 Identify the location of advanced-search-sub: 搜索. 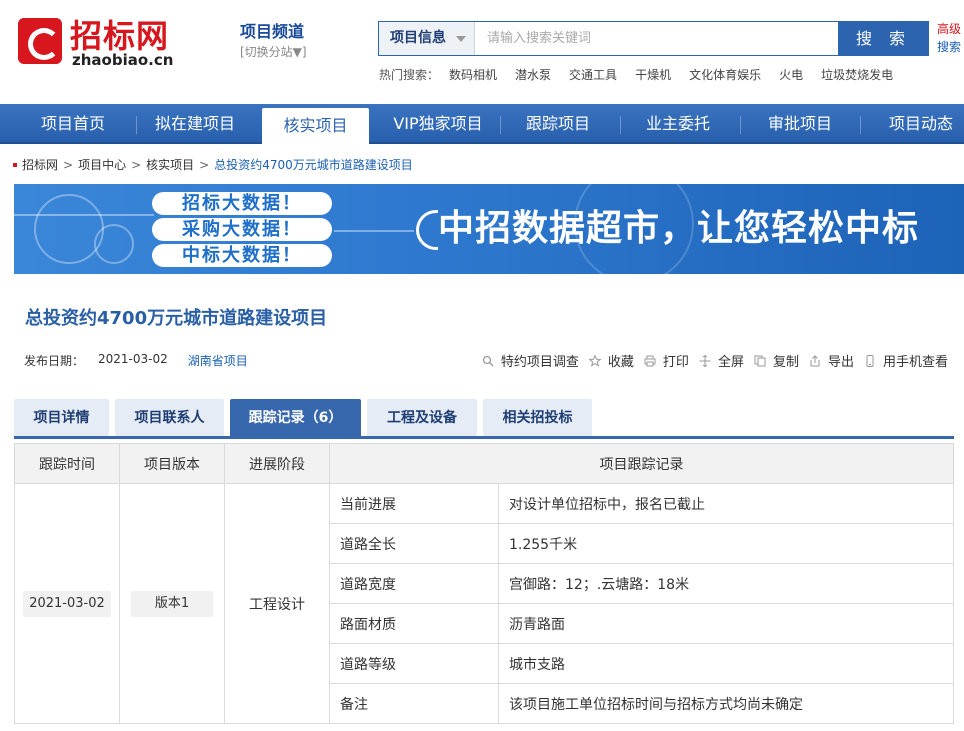
(949, 47).